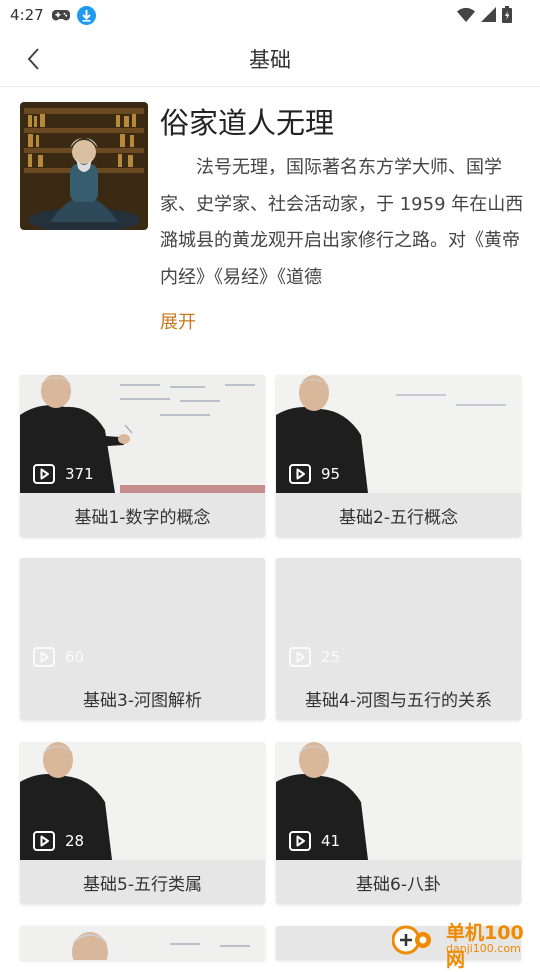  What do you see at coordinates (142, 701) in the screenshot?
I see `course-title: 基础3-河图解析` at bounding box center [142, 701].